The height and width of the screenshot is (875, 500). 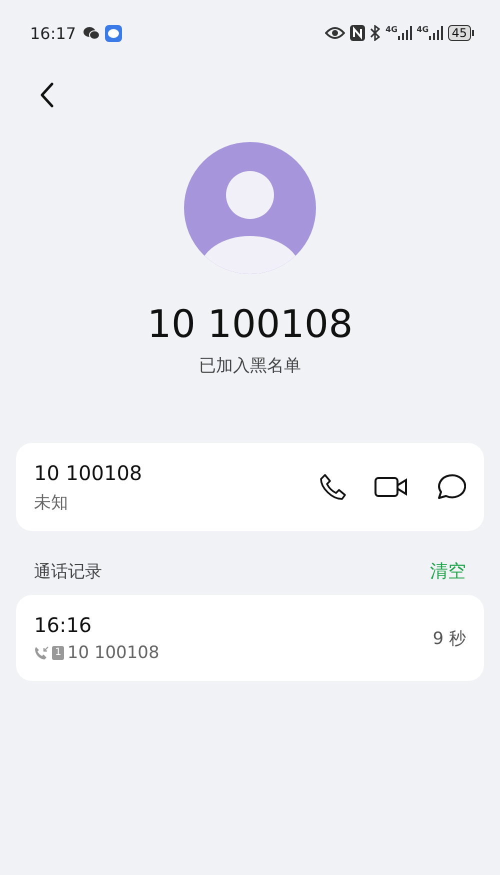 I want to click on call-button, so click(x=333, y=487).